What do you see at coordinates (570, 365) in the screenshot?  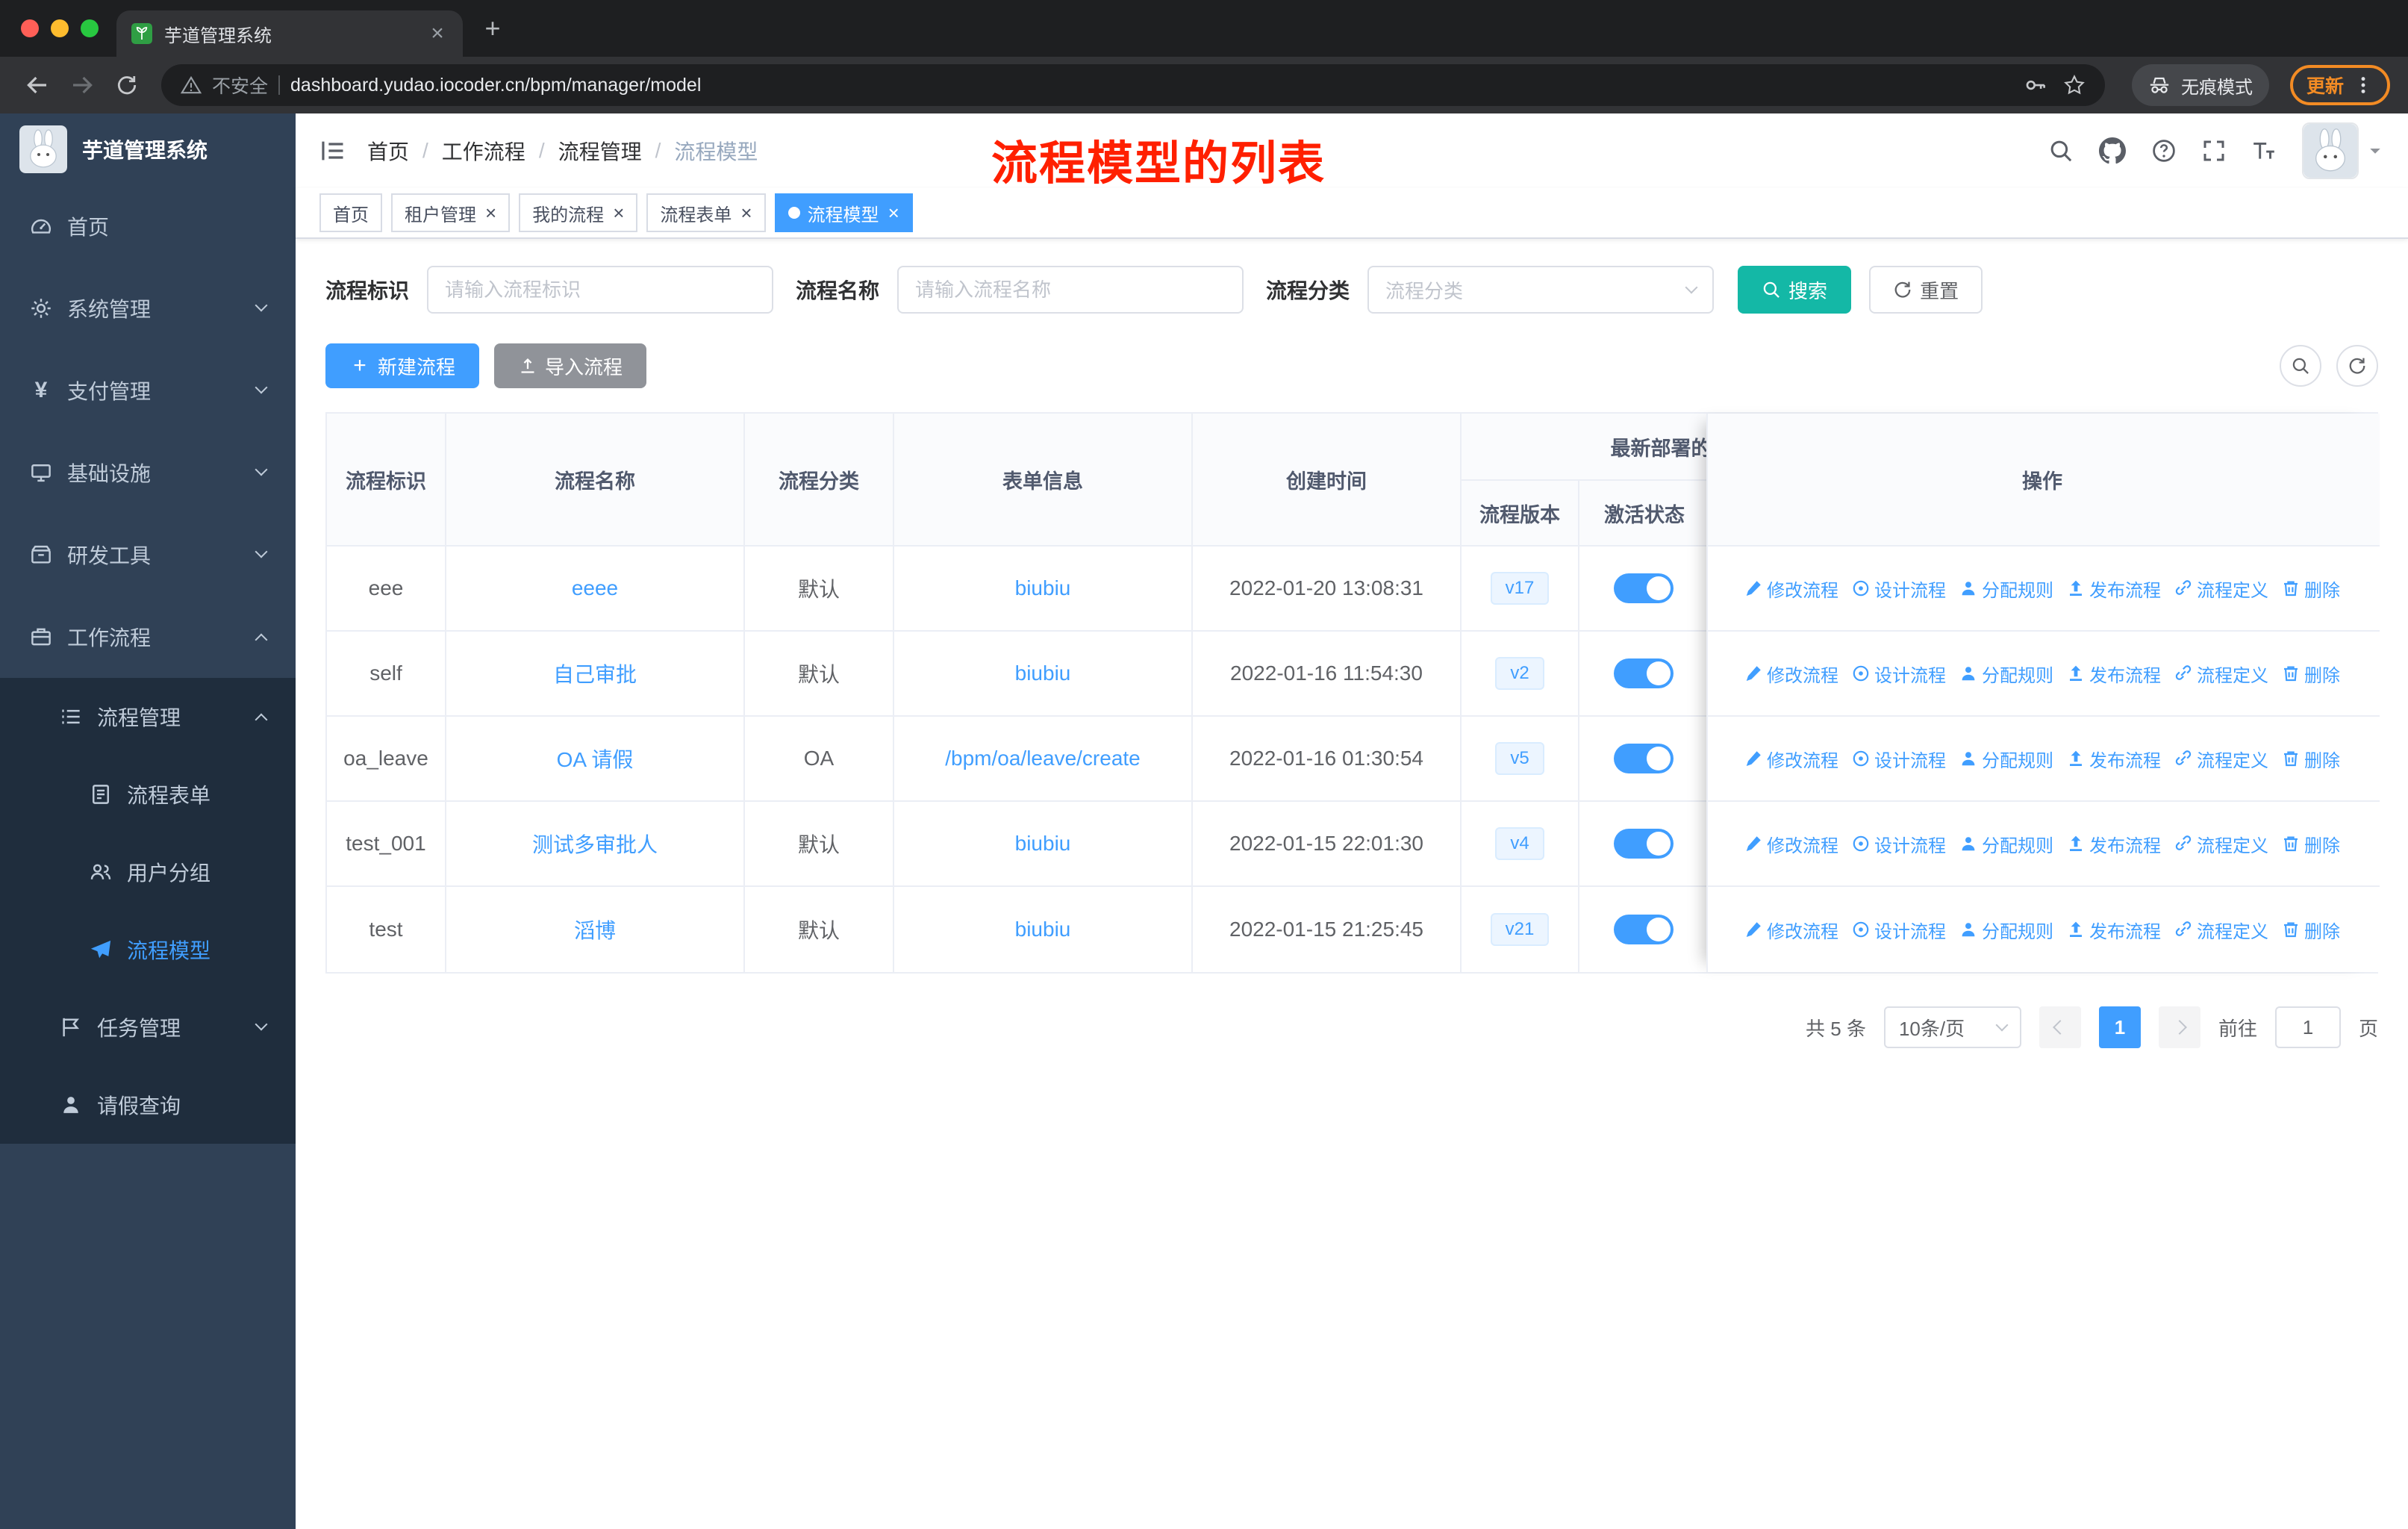 I see `import-process-button: 导入流程` at bounding box center [570, 365].